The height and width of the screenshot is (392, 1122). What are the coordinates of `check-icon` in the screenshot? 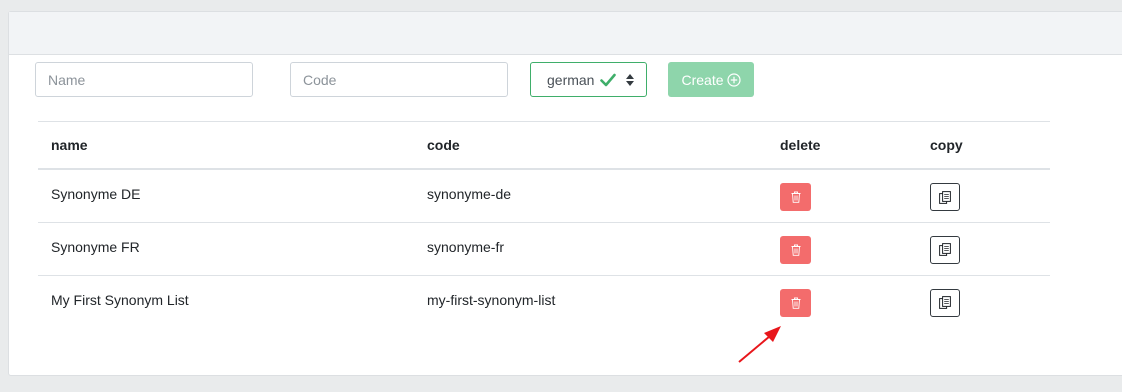 It's located at (608, 80).